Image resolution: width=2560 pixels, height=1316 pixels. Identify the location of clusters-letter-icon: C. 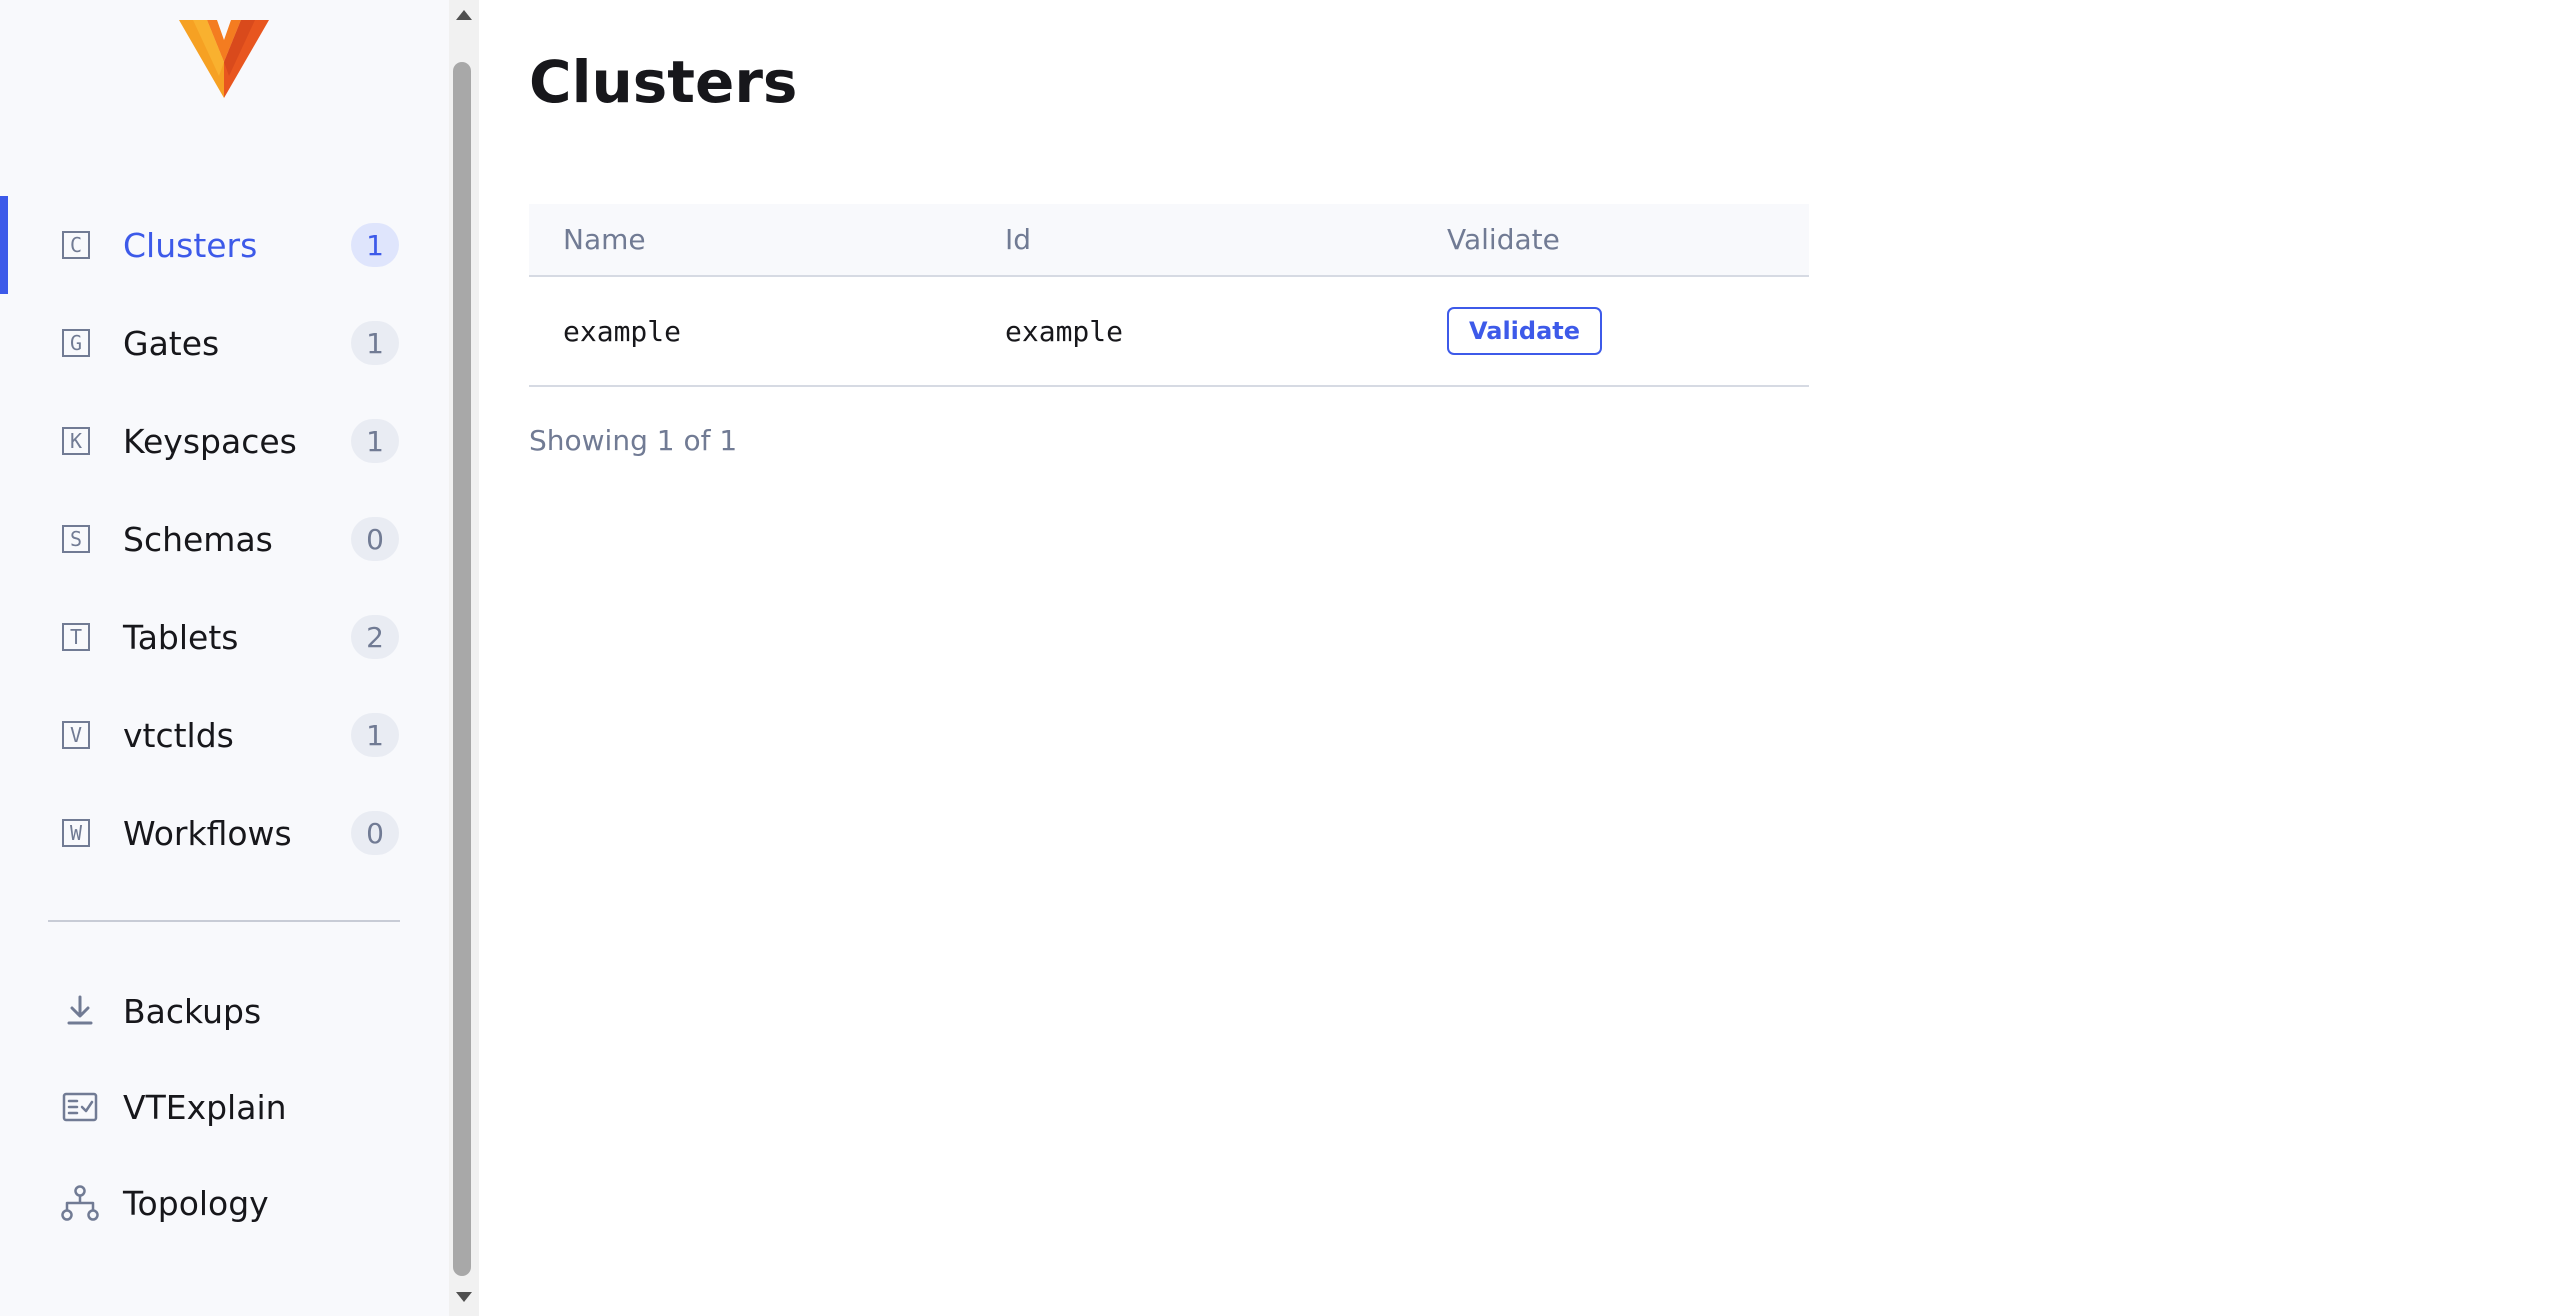
(76, 245).